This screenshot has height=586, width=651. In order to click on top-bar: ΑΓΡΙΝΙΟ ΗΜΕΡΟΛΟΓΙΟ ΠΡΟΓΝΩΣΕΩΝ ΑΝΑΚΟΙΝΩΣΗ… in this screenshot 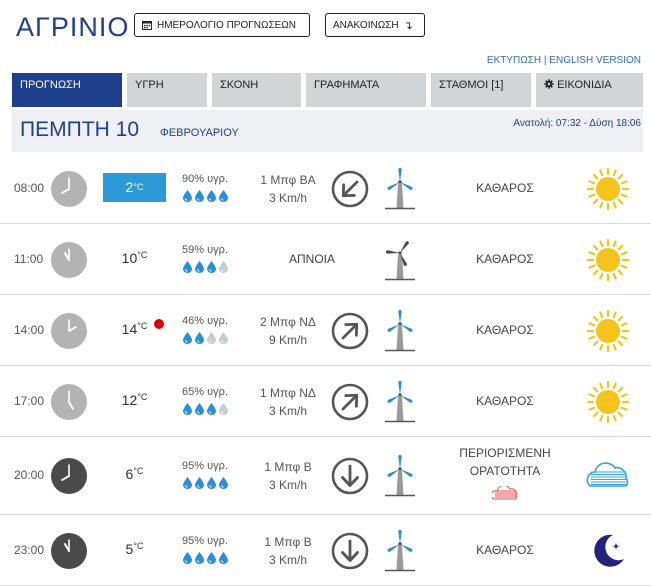, I will do `click(325, 35)`.